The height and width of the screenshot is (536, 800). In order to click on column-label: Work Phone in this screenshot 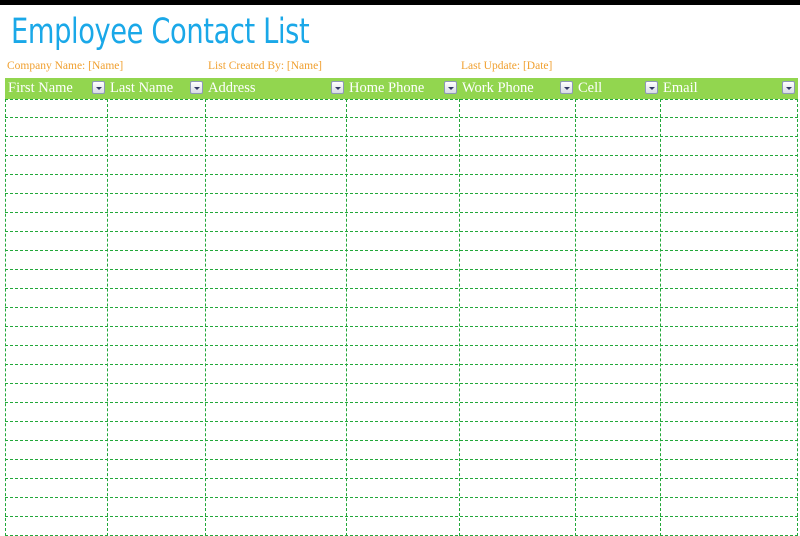, I will do `click(498, 88)`.